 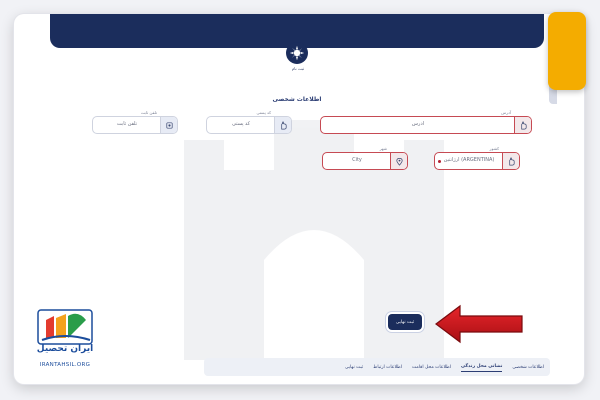 What do you see at coordinates (65, 365) in the screenshot?
I see `brand-domain: IRANTAHSIL.ORG` at bounding box center [65, 365].